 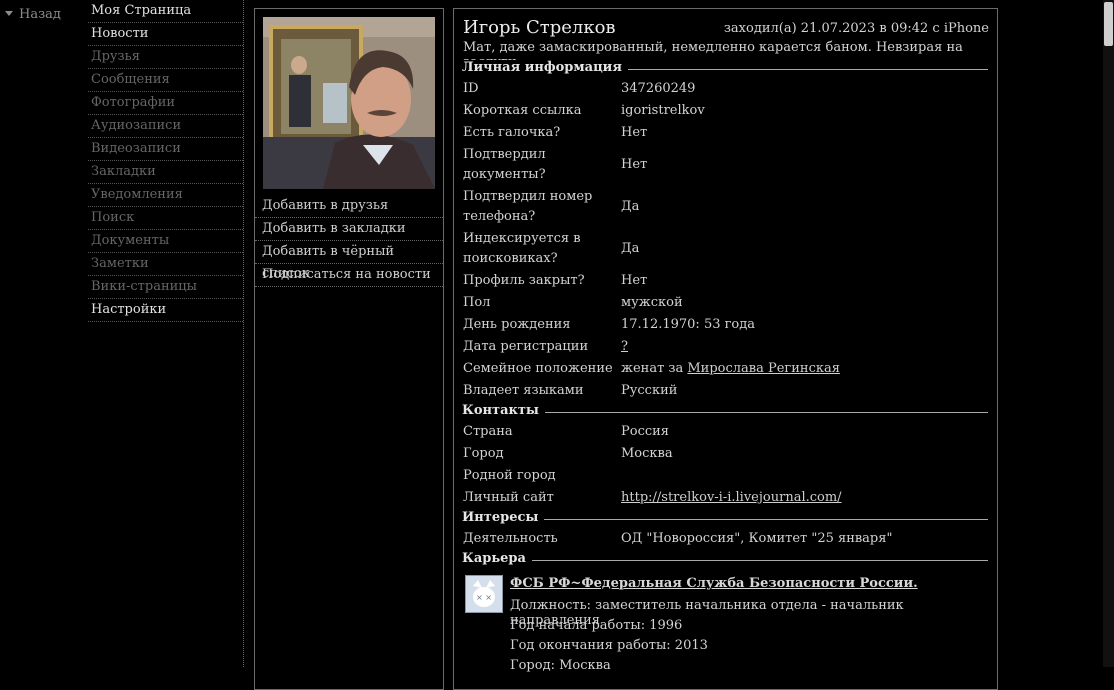 I want to click on triangle-down-icon, so click(x=9, y=13).